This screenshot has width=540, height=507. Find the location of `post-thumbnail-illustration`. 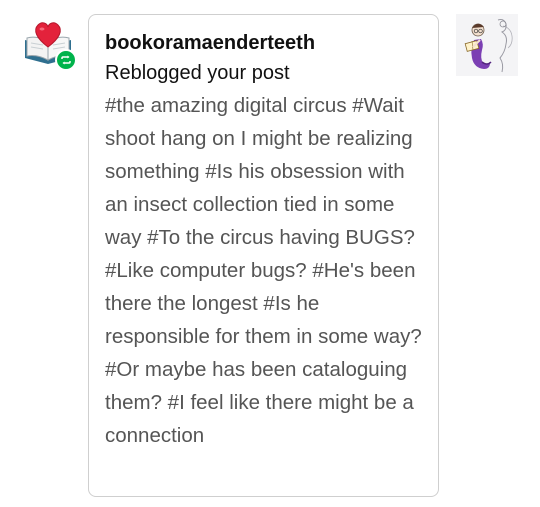

post-thumbnail-illustration is located at coordinates (487, 45).